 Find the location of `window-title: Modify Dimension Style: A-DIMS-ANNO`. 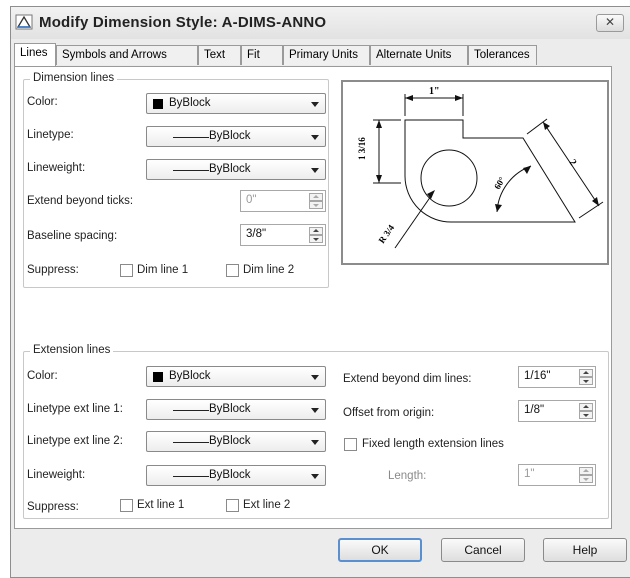

window-title: Modify Dimension Style: A-DIMS-ANNO is located at coordinates (183, 22).